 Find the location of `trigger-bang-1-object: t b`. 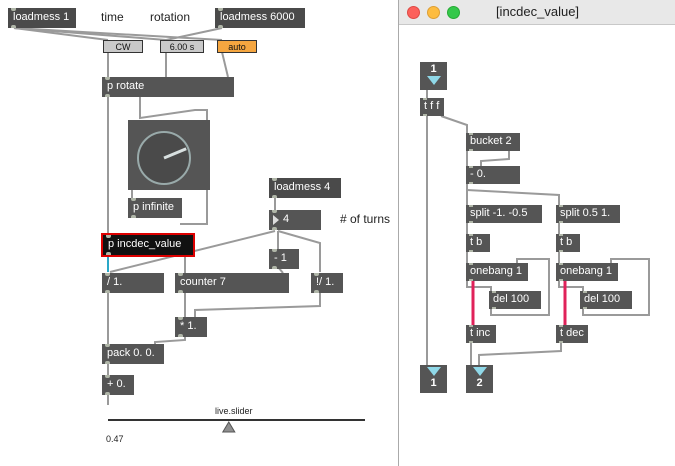

trigger-bang-1-object: t b is located at coordinates (478, 243).